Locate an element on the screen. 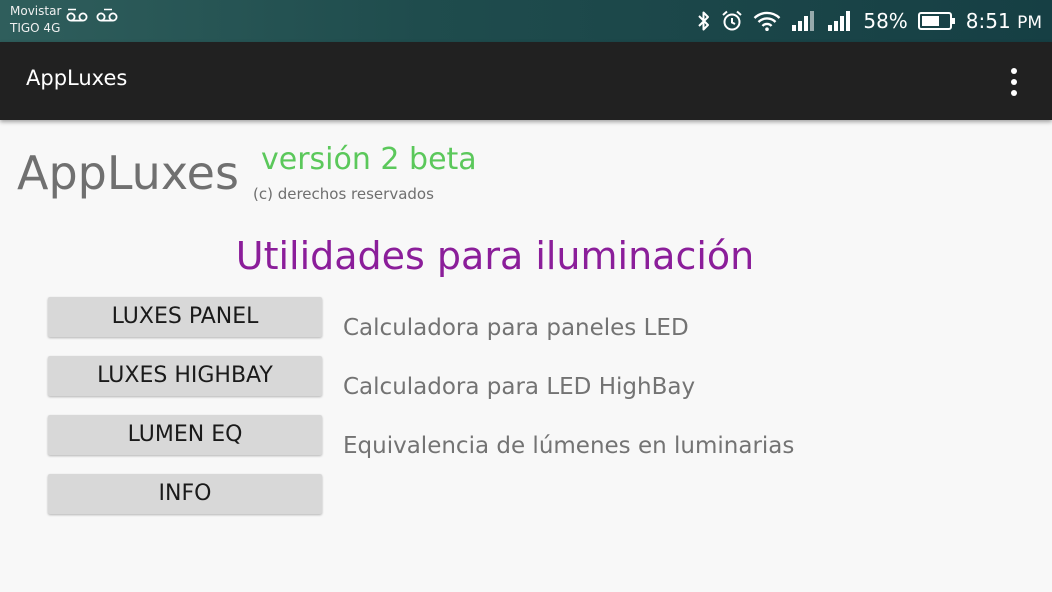 Image resolution: width=1052 pixels, height=592 pixels. app-bar: AppLuxes is located at coordinates (526, 81).